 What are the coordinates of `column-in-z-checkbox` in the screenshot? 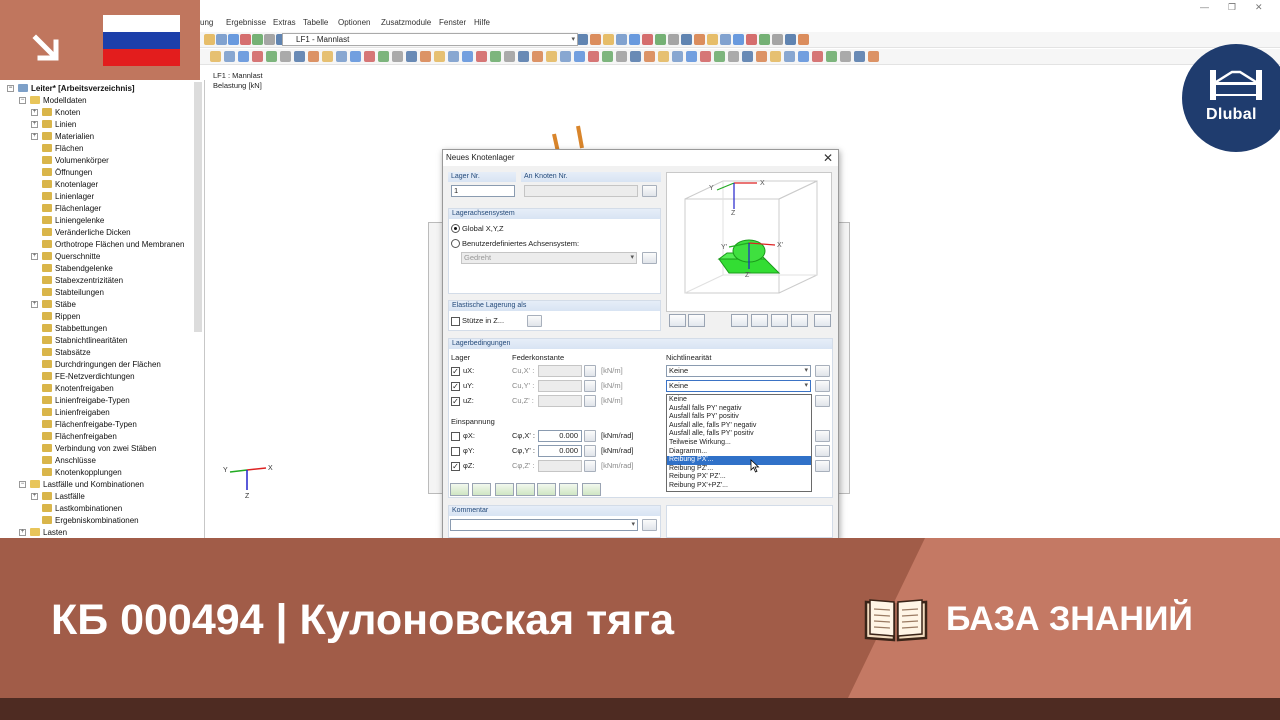 It's located at (455, 321).